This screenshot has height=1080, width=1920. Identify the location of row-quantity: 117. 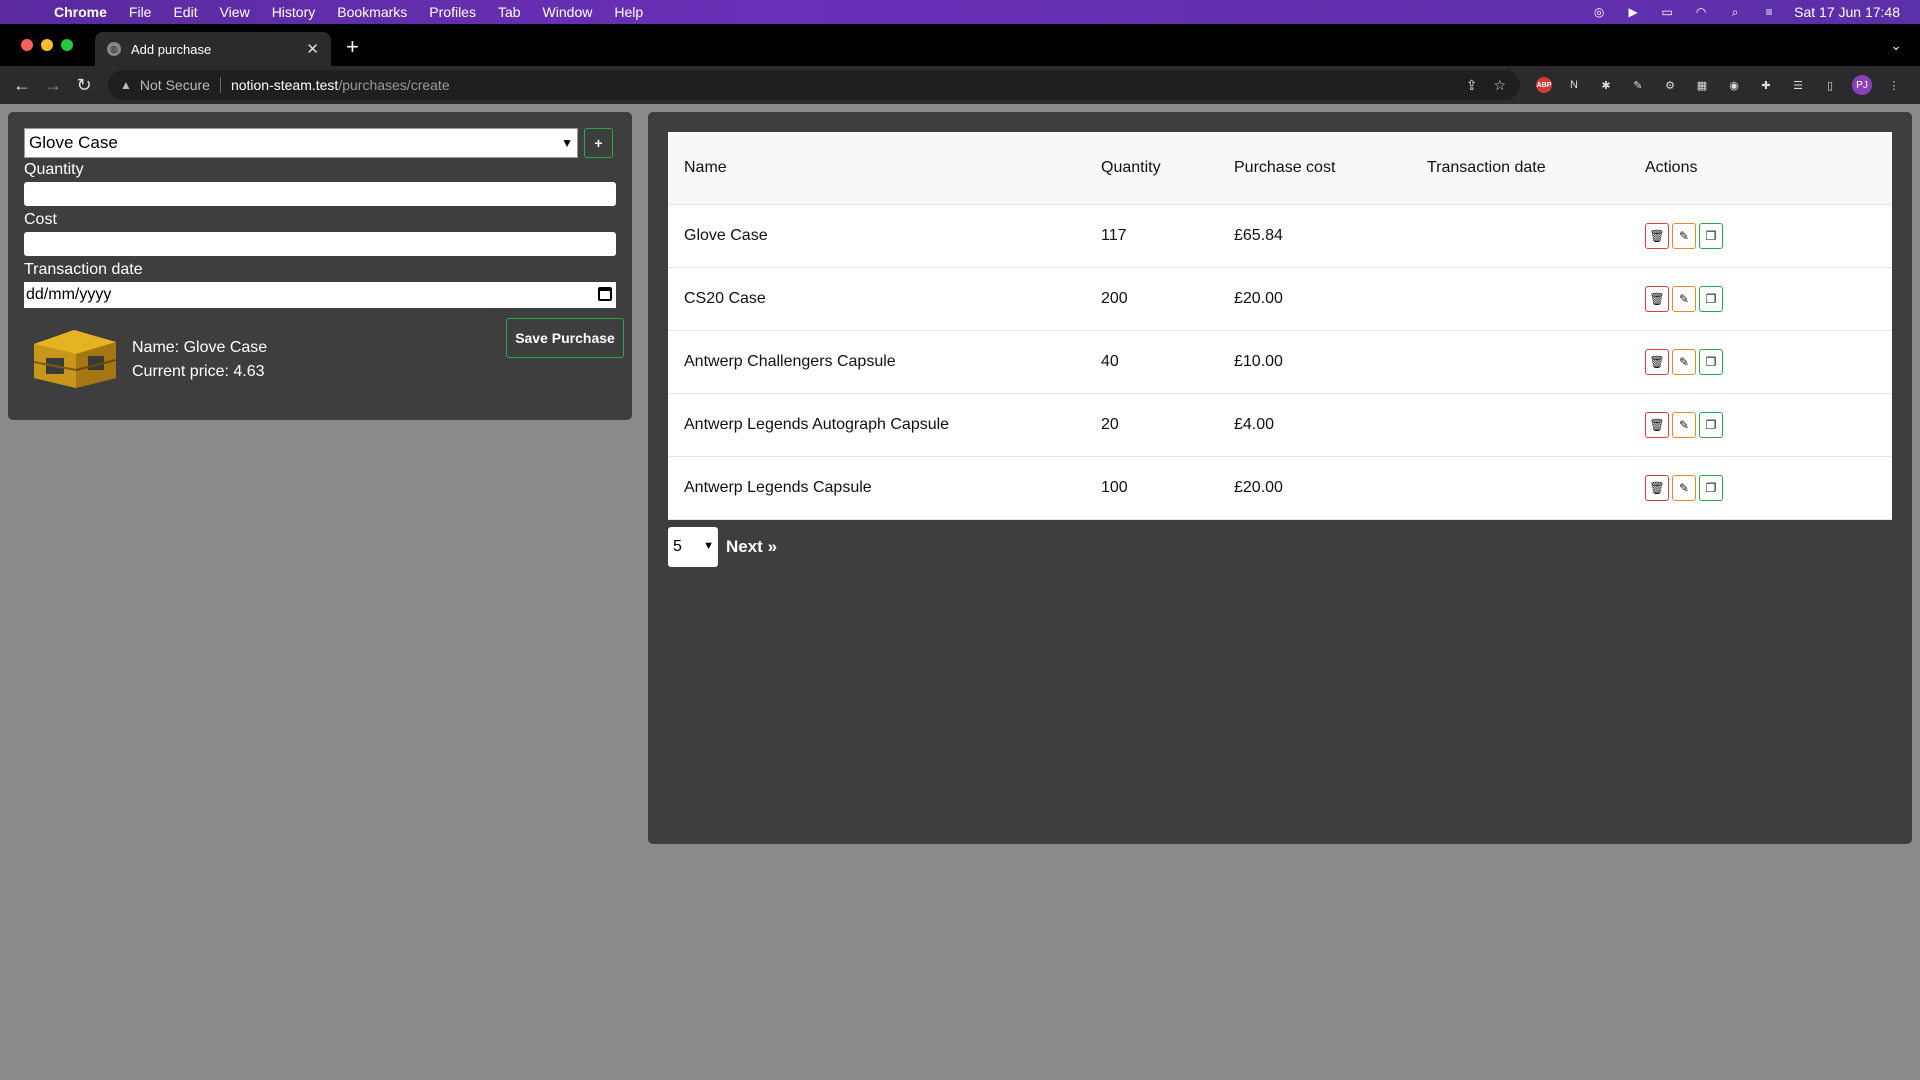
(1167, 236).